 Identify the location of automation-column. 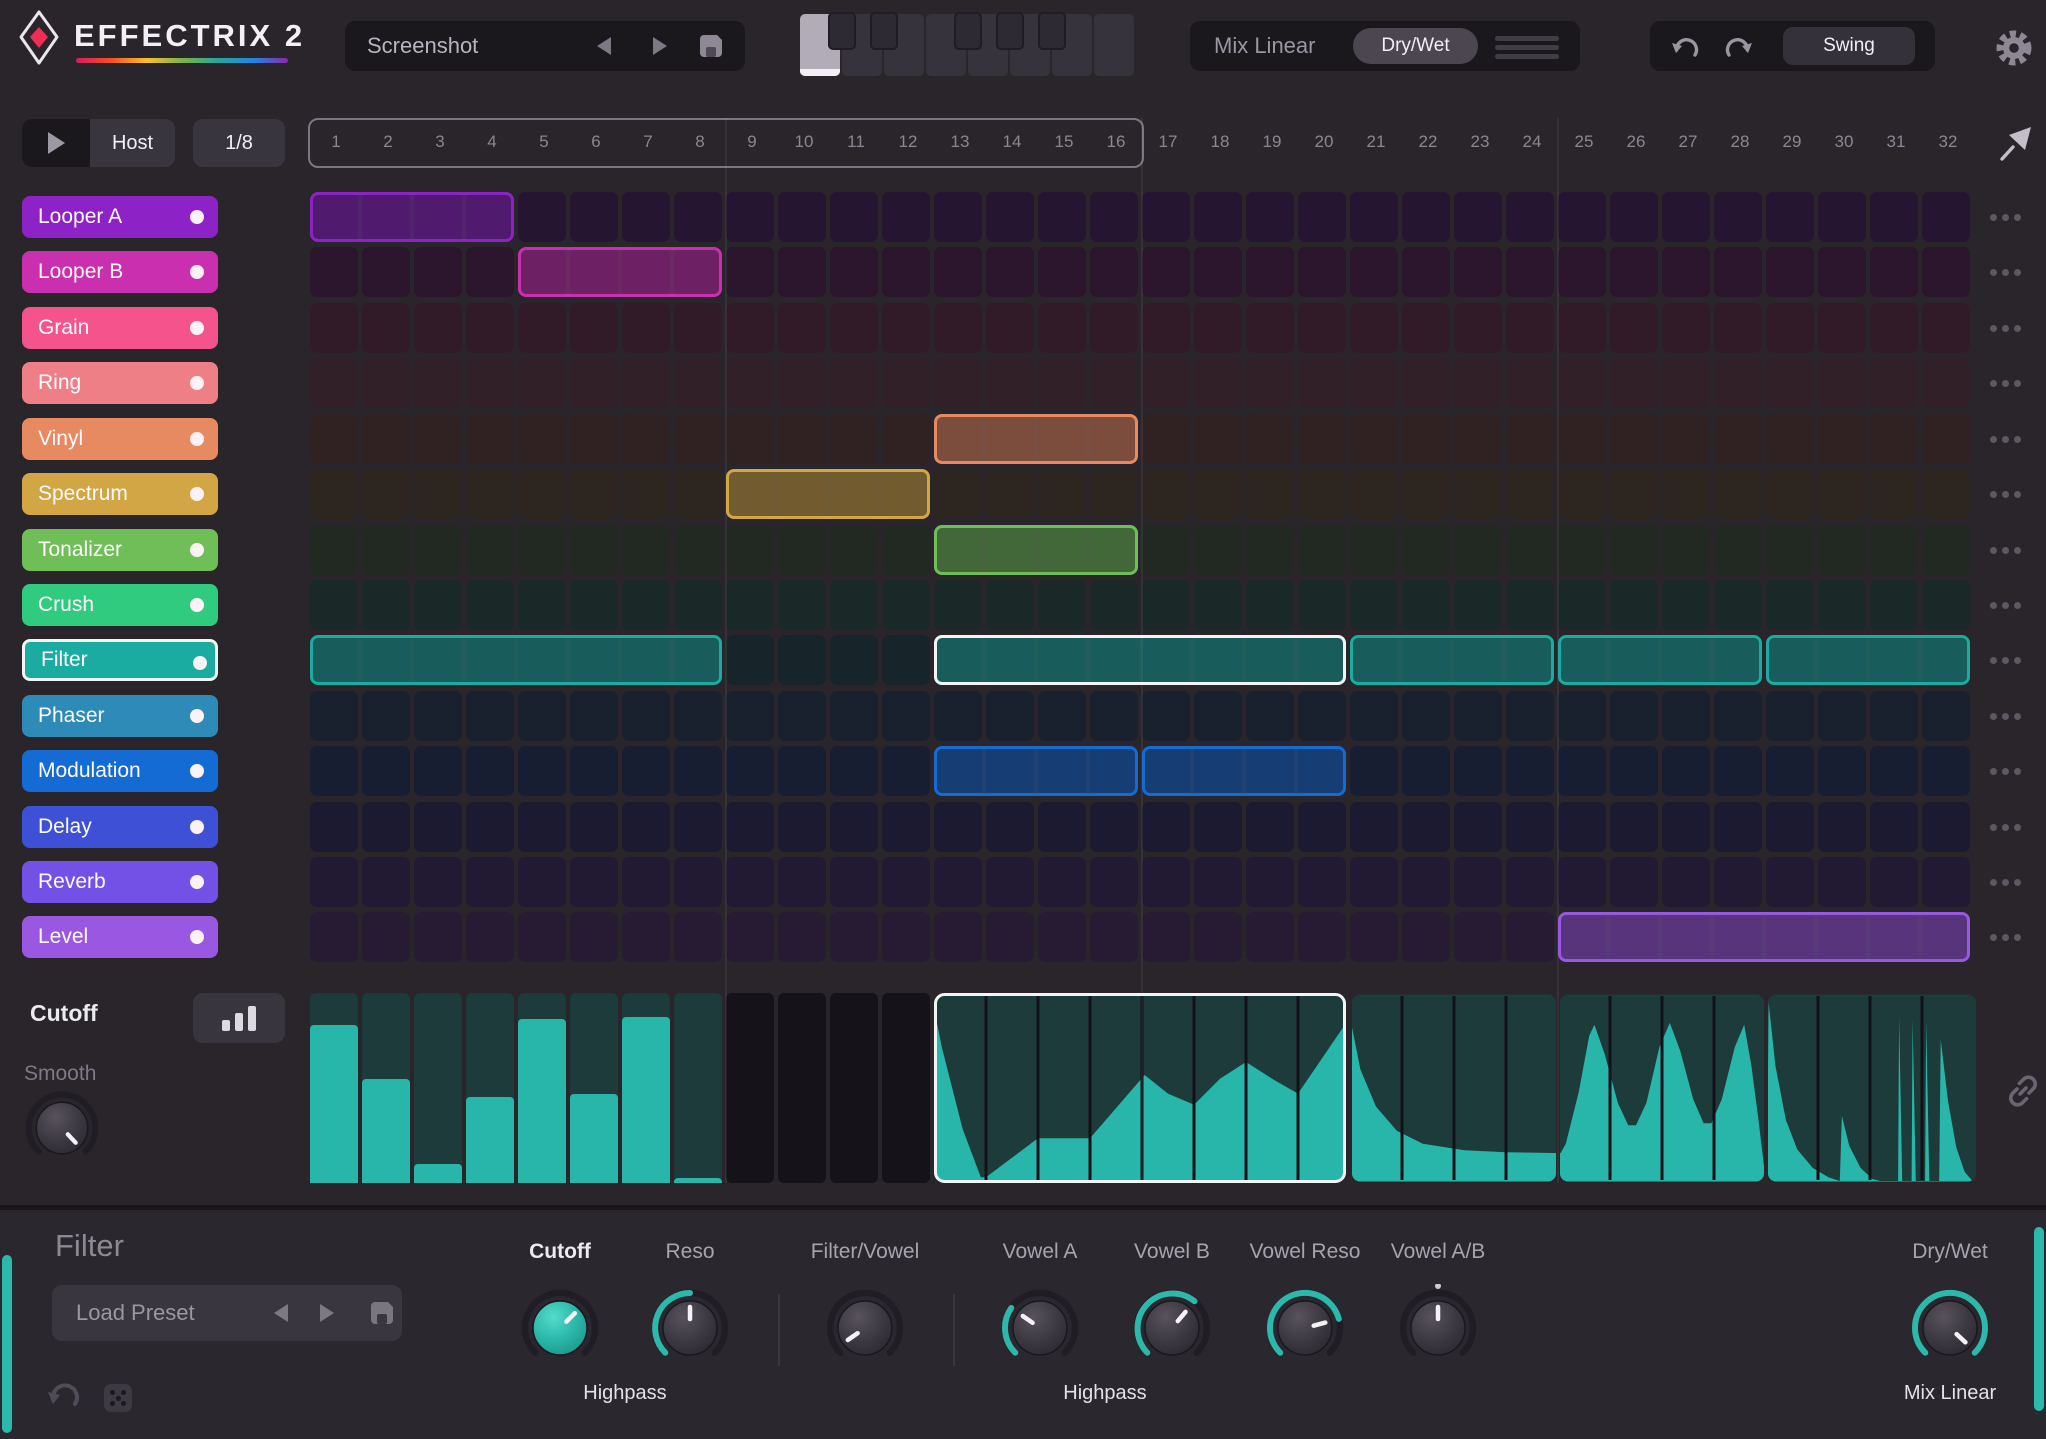
(906, 1088).